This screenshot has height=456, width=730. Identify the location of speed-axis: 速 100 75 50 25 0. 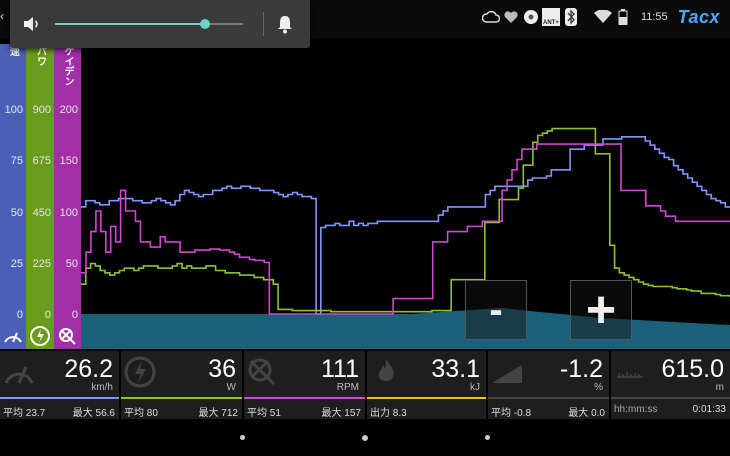
(13, 196).